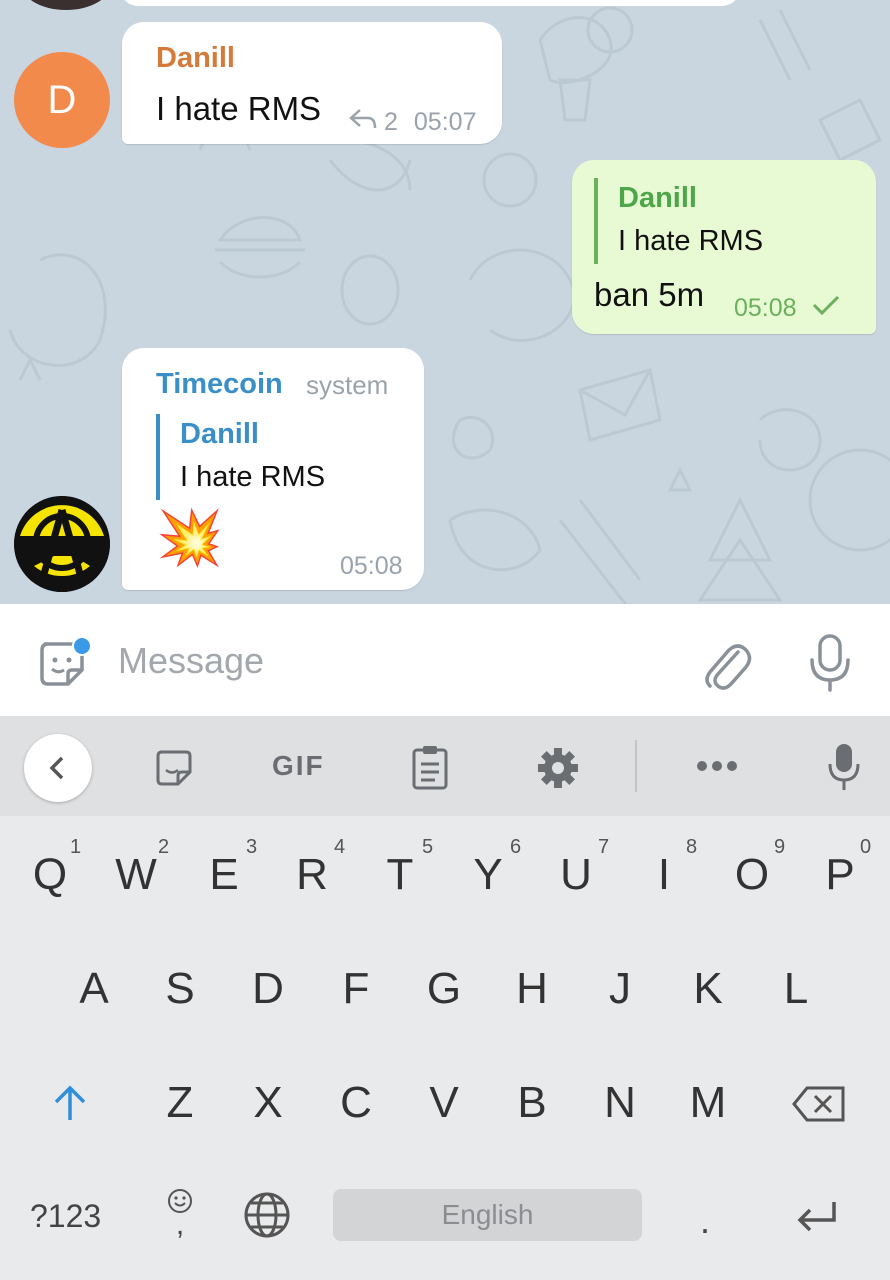 This screenshot has height=1280, width=890. I want to click on message-input-bar: Message, so click(445, 660).